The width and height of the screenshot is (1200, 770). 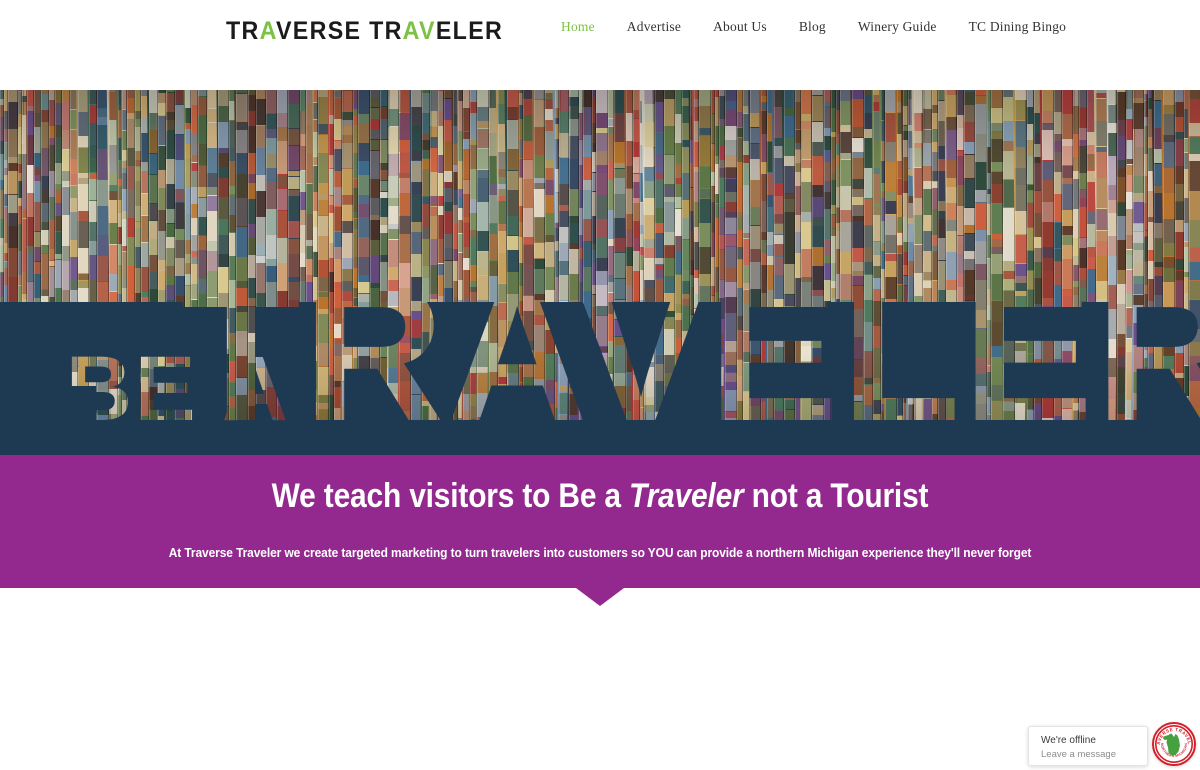 I want to click on nav-item-winery-guide: Winery Guide, so click(x=897, y=27).